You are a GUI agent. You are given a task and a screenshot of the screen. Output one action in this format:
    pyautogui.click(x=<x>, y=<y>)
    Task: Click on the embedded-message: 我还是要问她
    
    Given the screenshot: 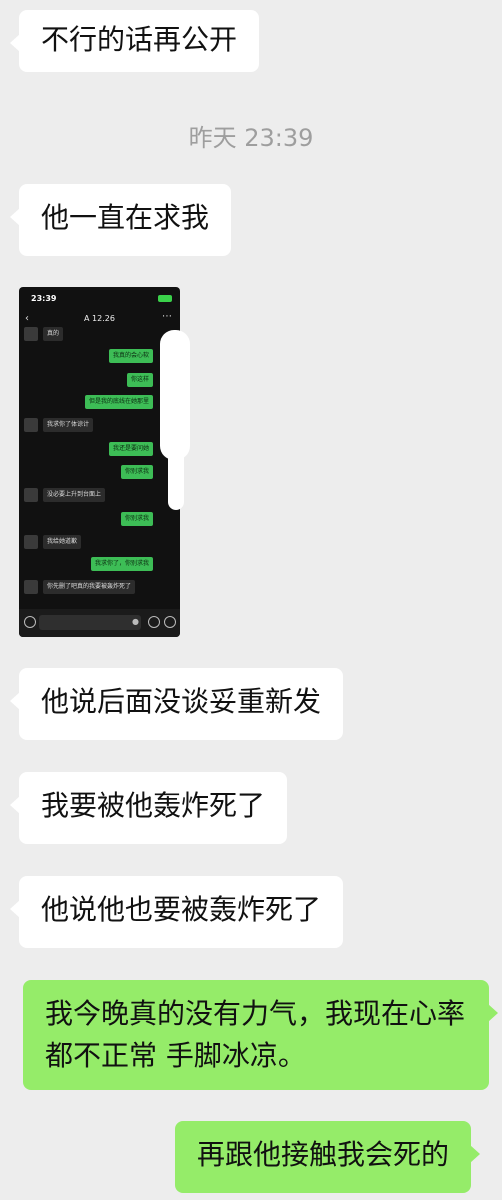 What is the action you would take?
    pyautogui.click(x=130, y=449)
    